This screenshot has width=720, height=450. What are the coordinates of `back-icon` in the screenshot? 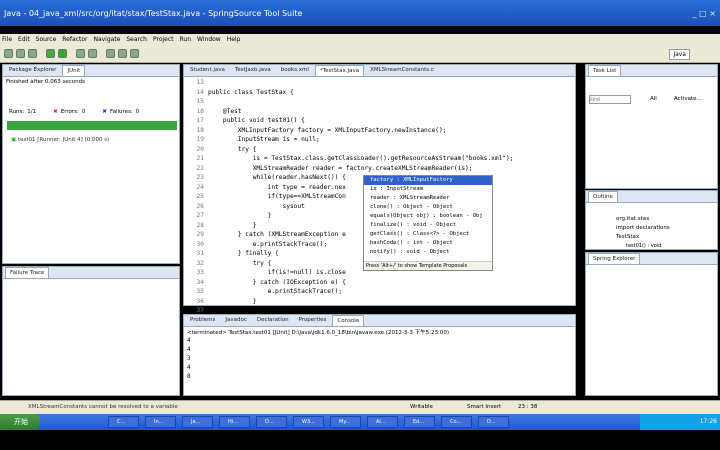 It's located at (122, 53).